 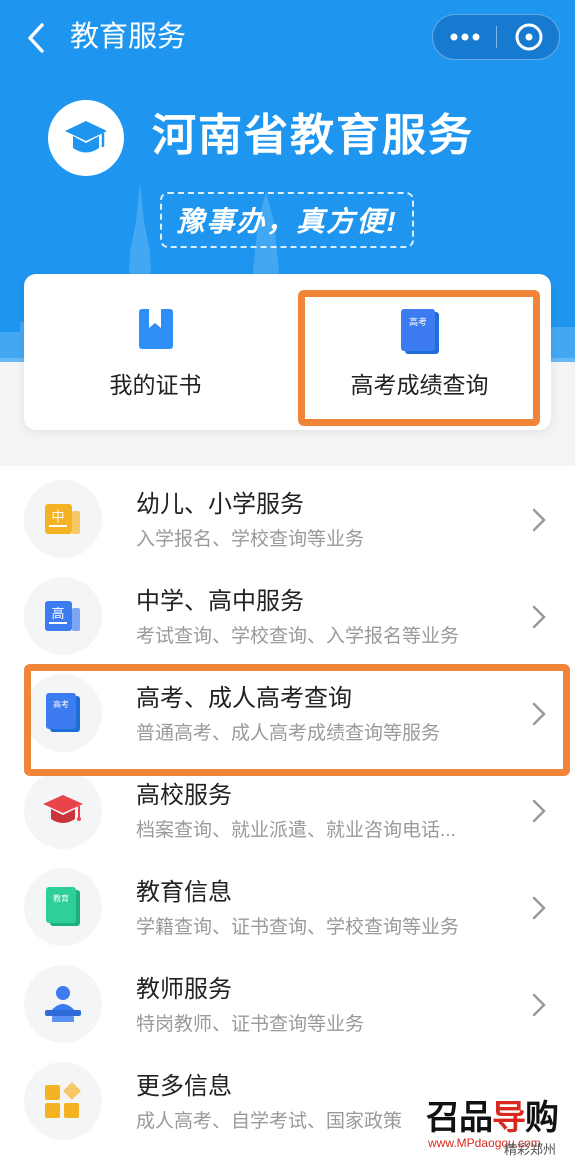 What do you see at coordinates (63, 1004) in the screenshot?
I see `teacher-icon` at bounding box center [63, 1004].